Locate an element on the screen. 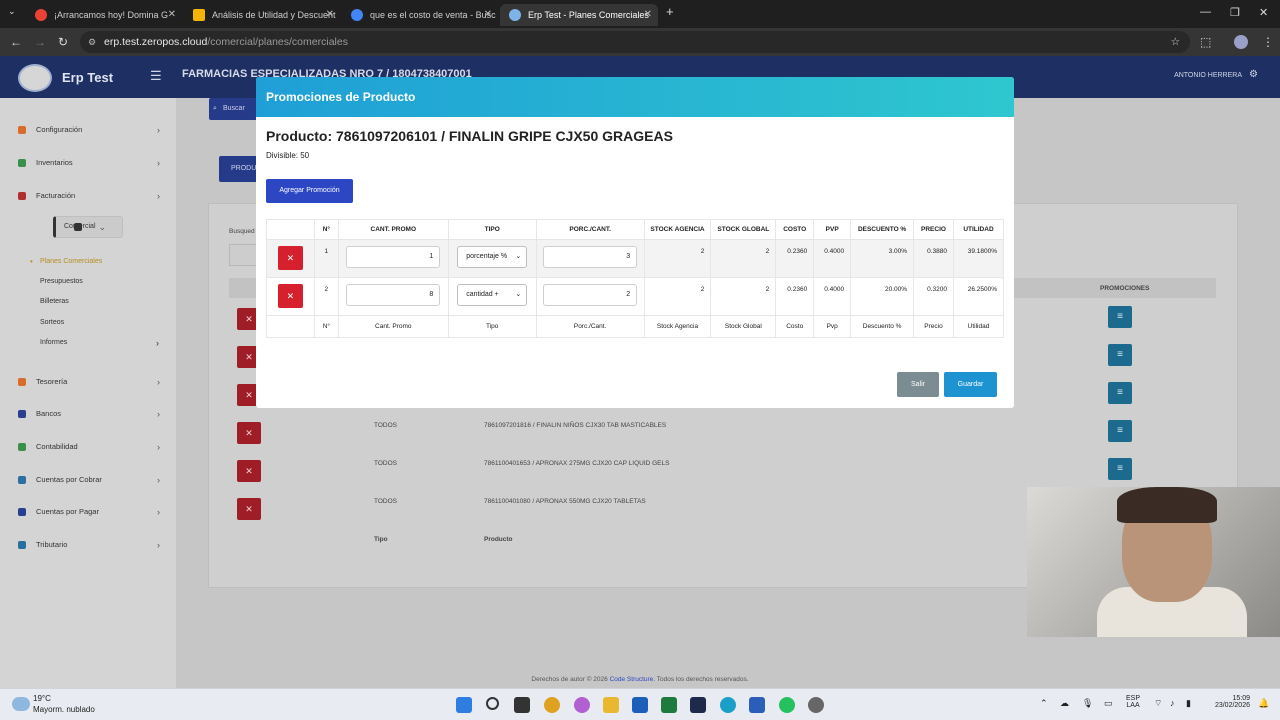 The width and height of the screenshot is (1280, 720). edge-icon is located at coordinates (728, 705).